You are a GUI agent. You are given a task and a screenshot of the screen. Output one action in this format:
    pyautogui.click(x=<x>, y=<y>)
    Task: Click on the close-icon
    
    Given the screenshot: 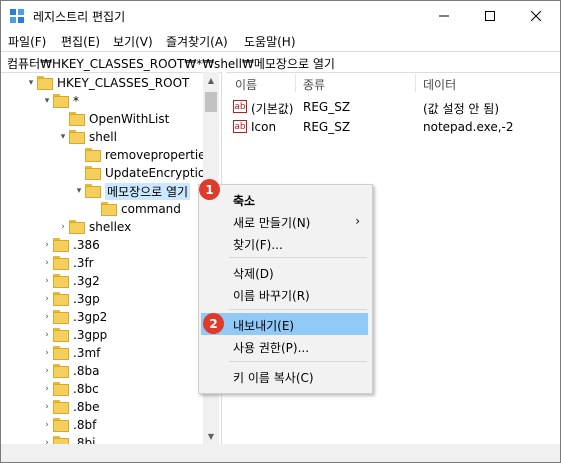 What is the action you would take?
    pyautogui.click(x=536, y=16)
    